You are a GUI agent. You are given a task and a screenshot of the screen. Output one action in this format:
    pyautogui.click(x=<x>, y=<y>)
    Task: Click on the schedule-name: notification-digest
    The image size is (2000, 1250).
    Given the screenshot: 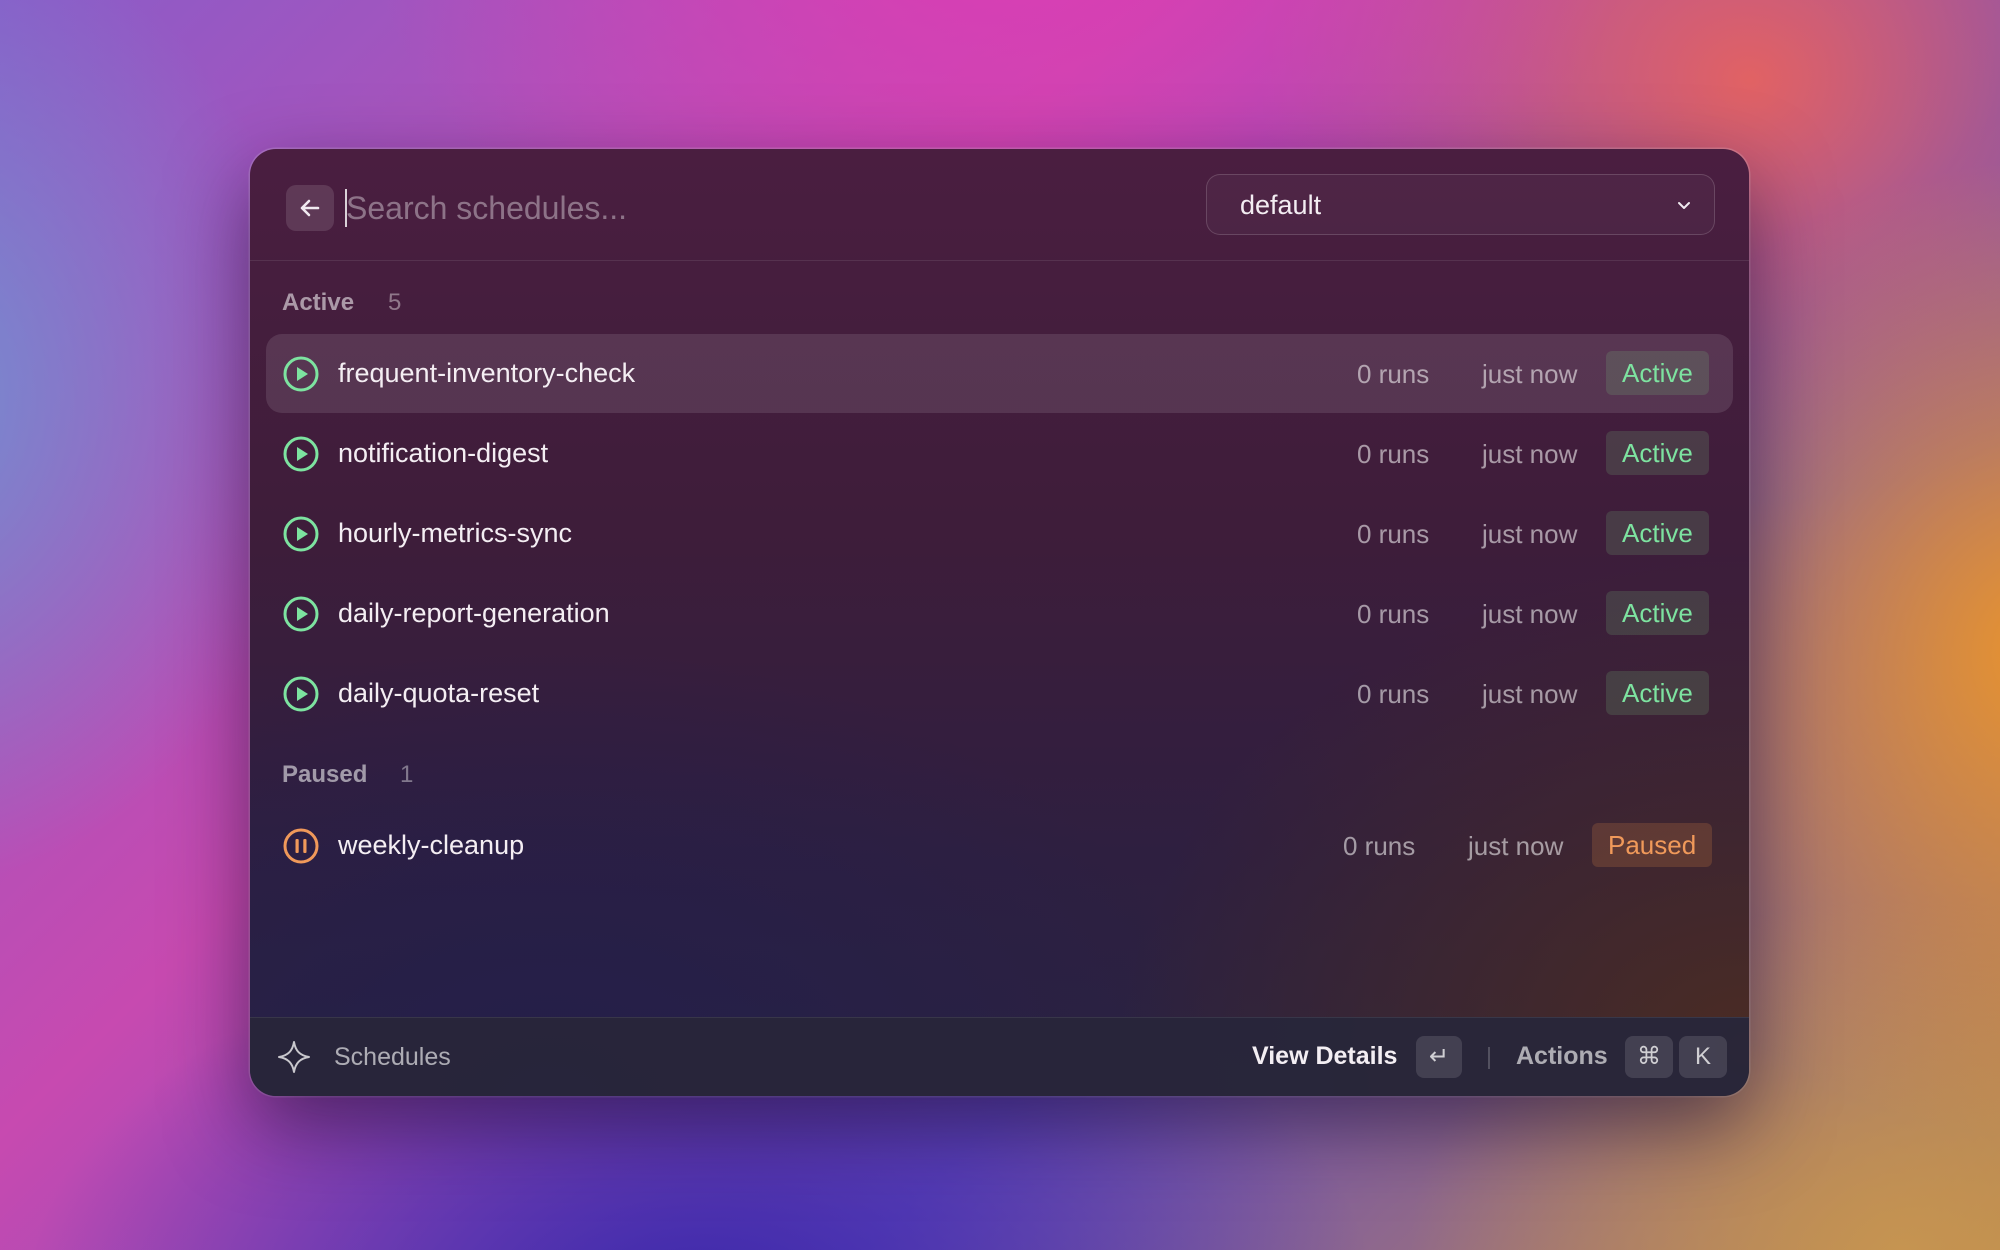 What is the action you would take?
    pyautogui.click(x=443, y=453)
    